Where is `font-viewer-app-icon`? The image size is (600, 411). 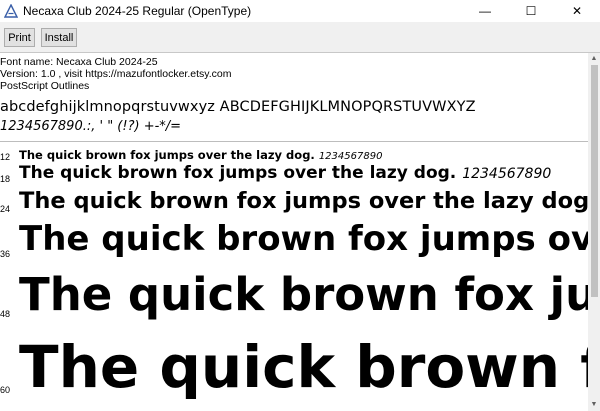
font-viewer-app-icon is located at coordinates (11, 11).